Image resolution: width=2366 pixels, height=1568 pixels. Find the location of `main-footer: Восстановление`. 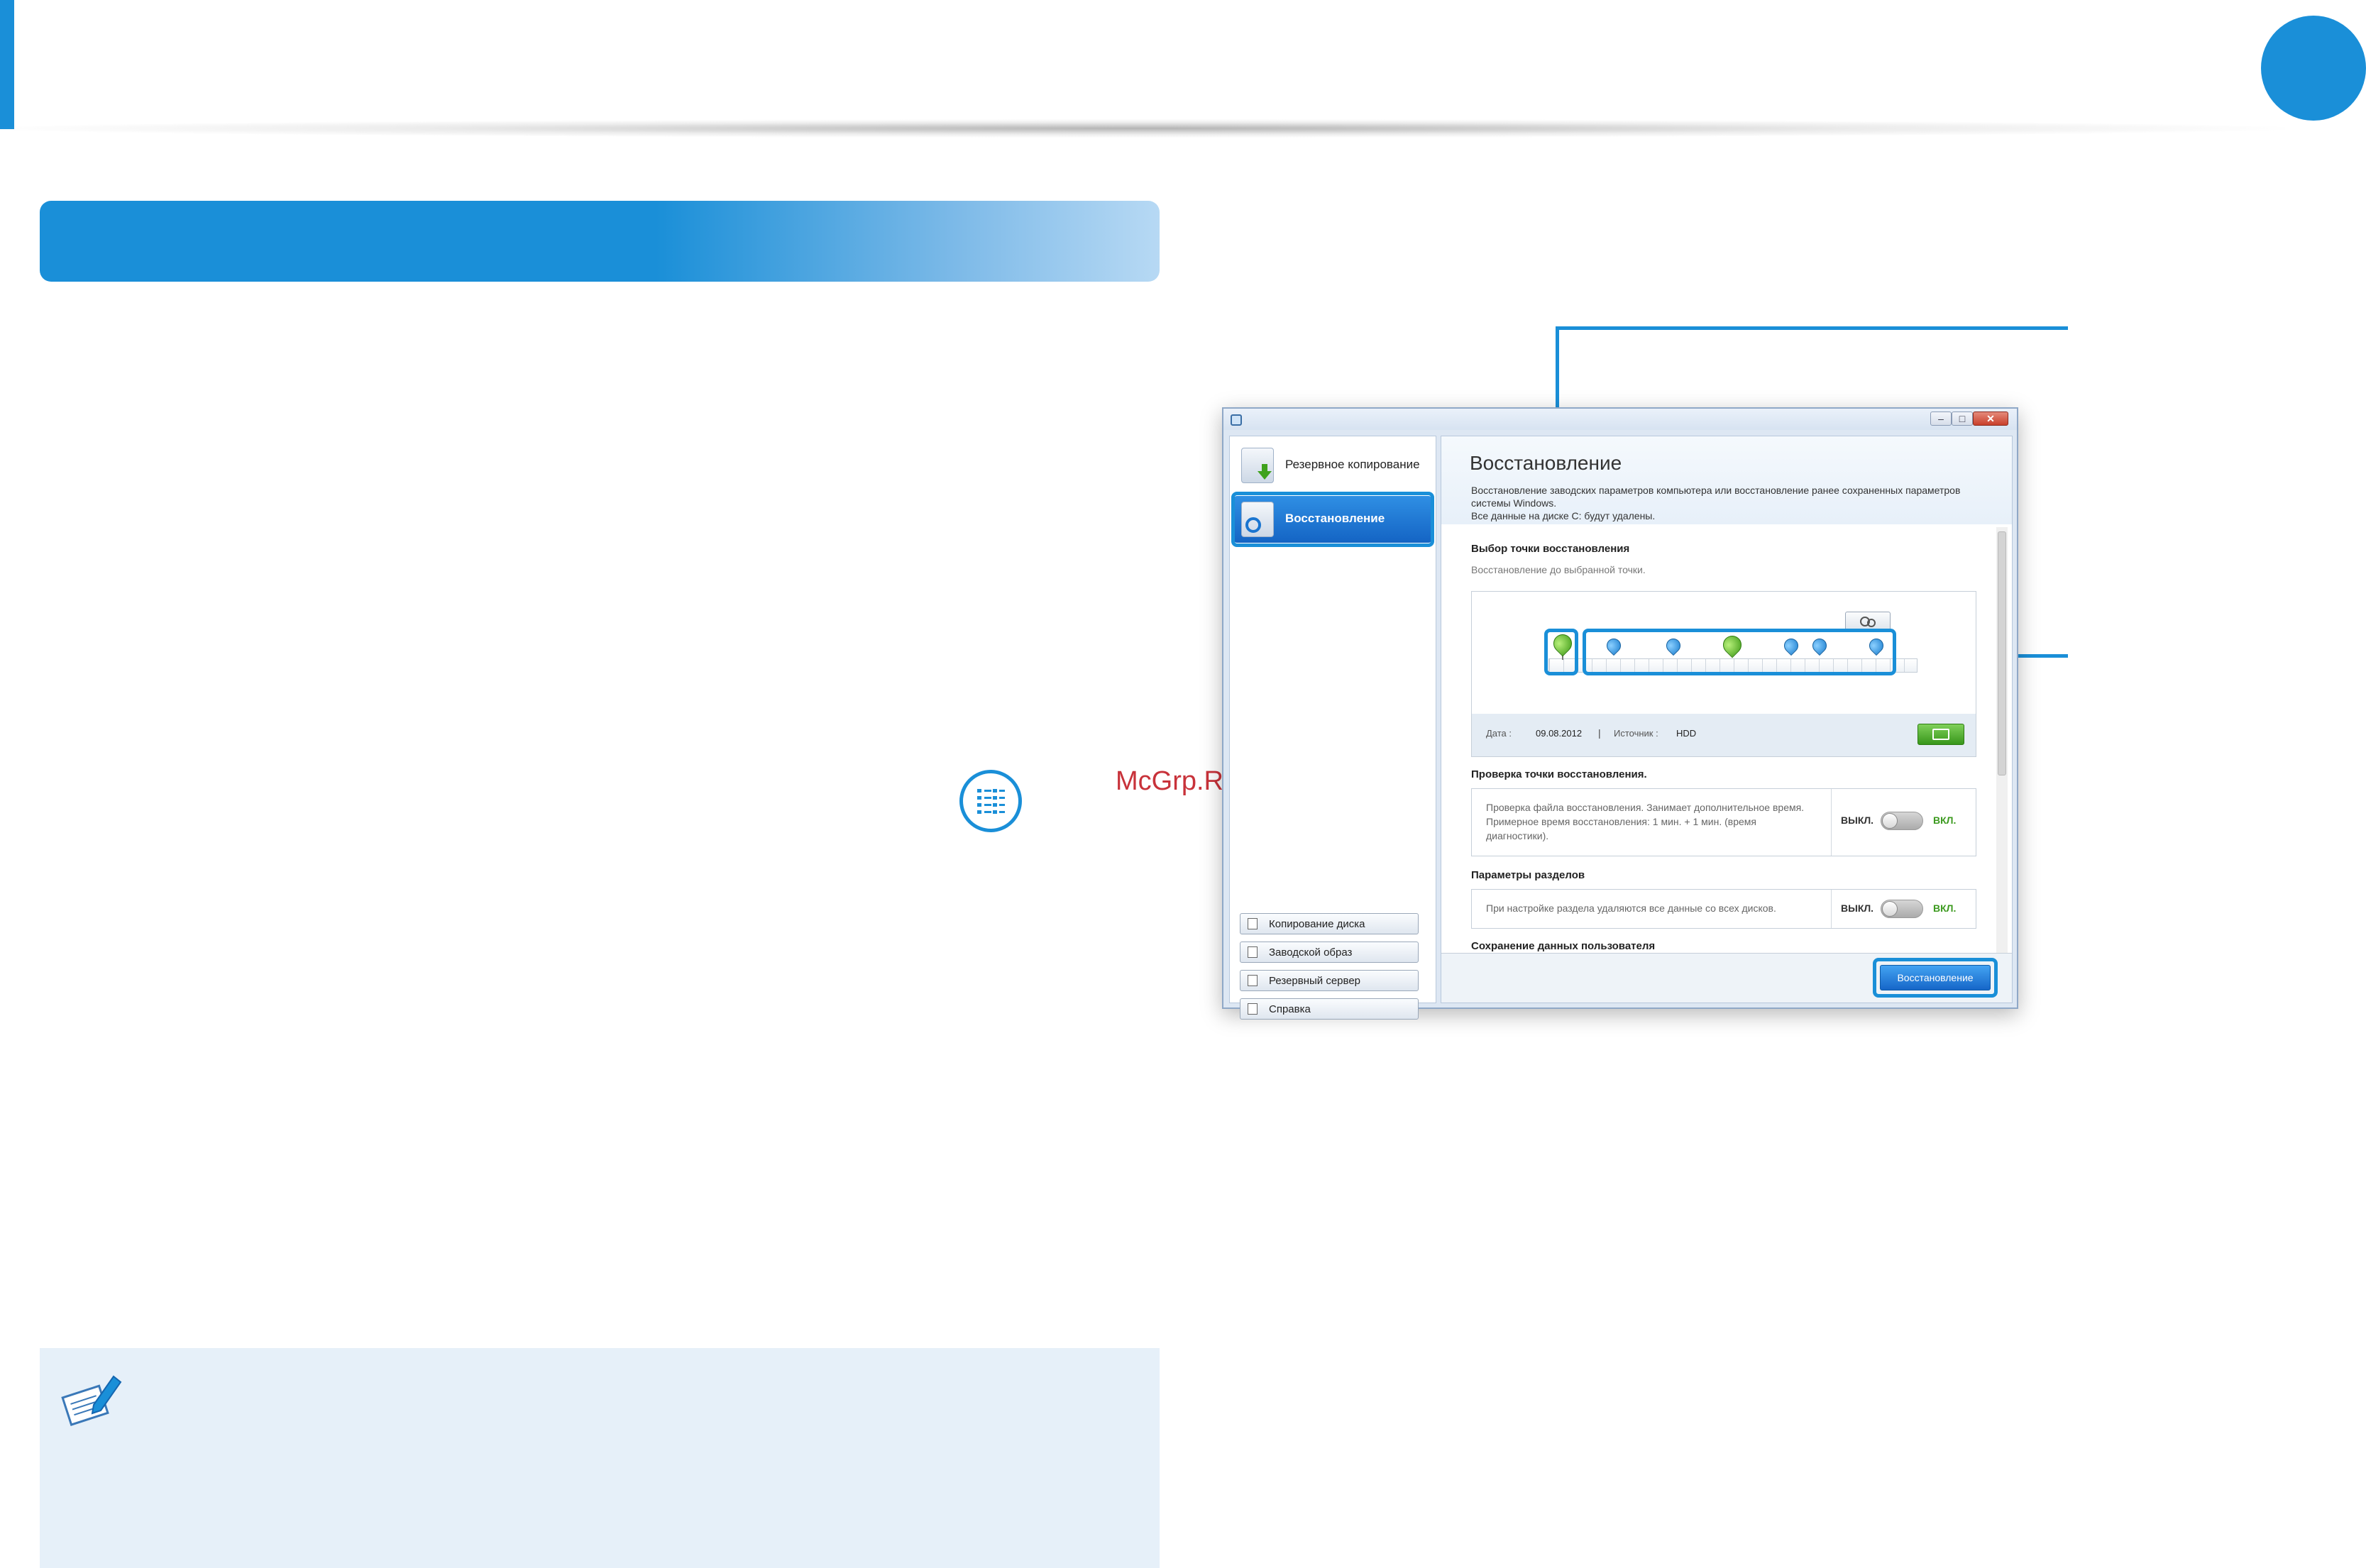

main-footer: Восстановление is located at coordinates (1726, 978).